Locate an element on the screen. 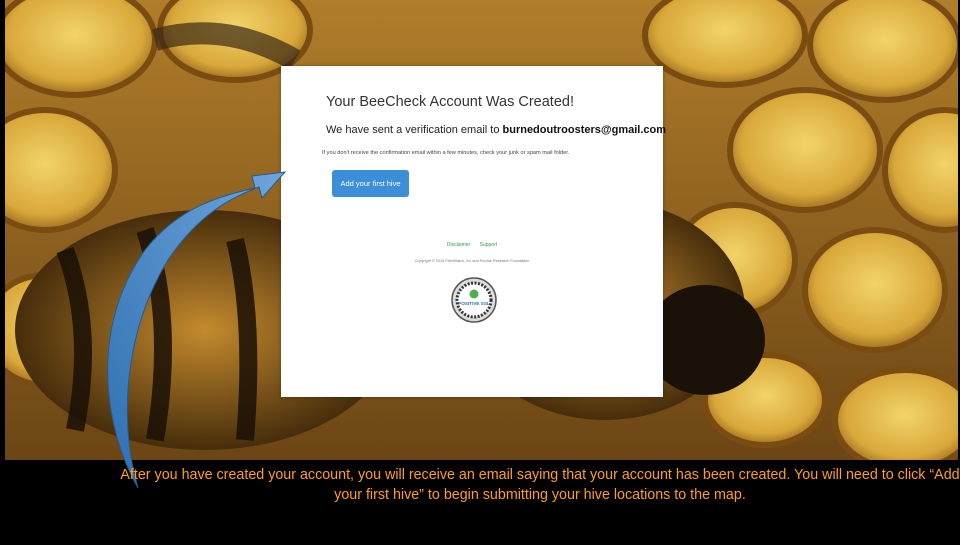  curved-arrow-icon is located at coordinates (197, 330).